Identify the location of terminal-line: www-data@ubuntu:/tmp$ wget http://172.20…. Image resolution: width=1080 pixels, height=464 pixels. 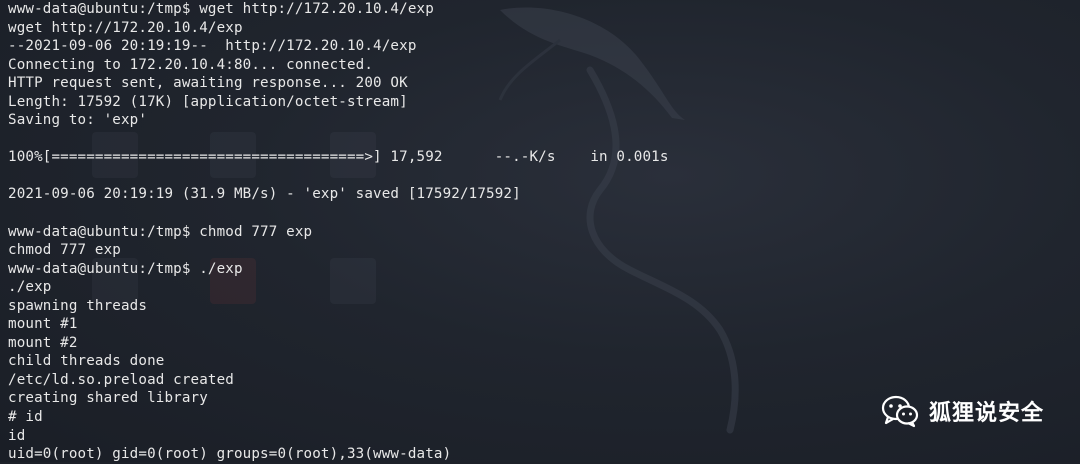
(221, 9).